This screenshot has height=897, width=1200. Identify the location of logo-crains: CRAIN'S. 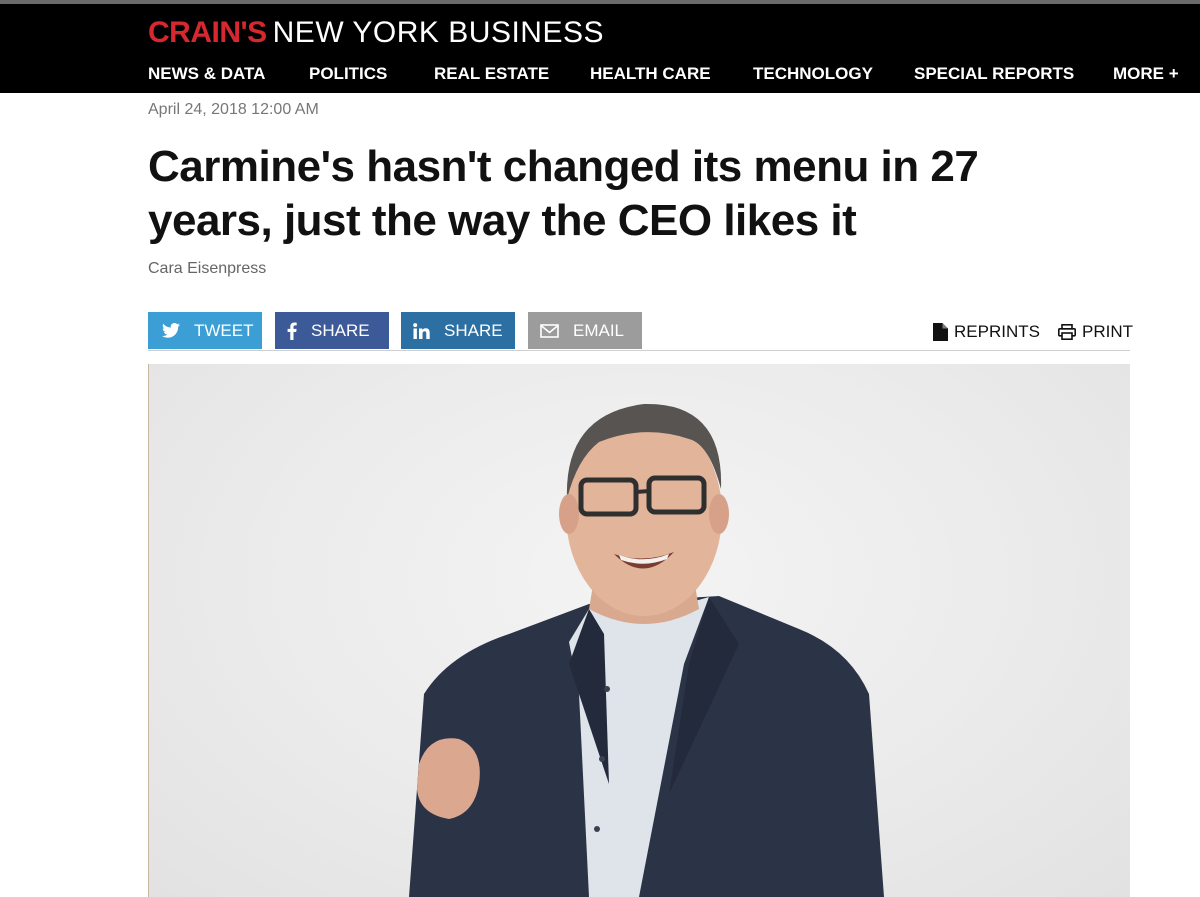
(207, 32).